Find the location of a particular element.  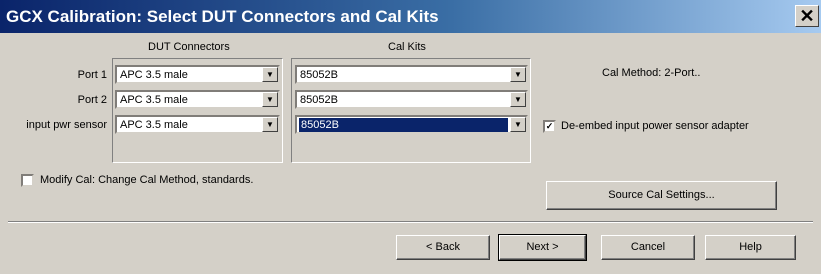

port1-connector-select: APC 3.5 male ▼ is located at coordinates (197, 74).